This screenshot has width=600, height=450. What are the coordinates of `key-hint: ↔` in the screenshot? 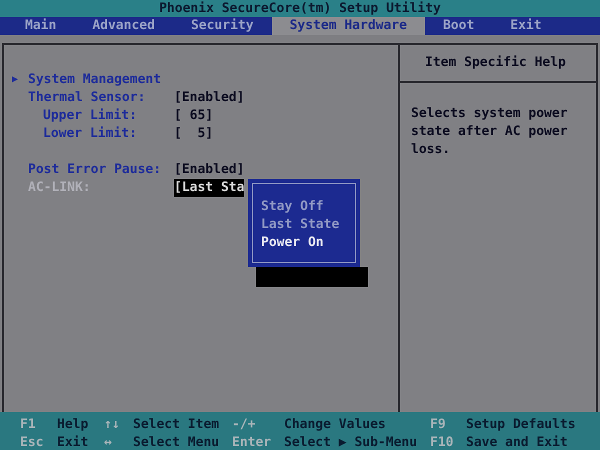 It's located at (108, 442).